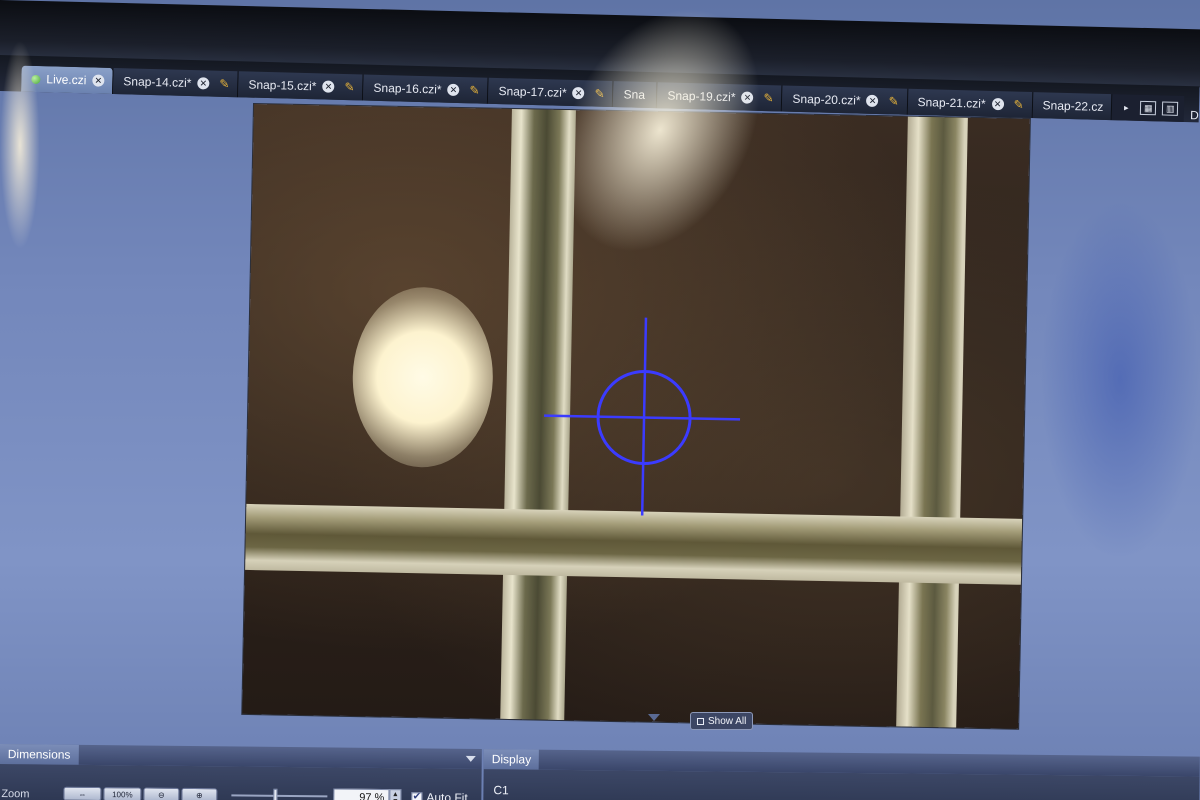 Image resolution: width=1200 pixels, height=800 pixels. I want to click on checkmark-icon: ✔, so click(417, 795).